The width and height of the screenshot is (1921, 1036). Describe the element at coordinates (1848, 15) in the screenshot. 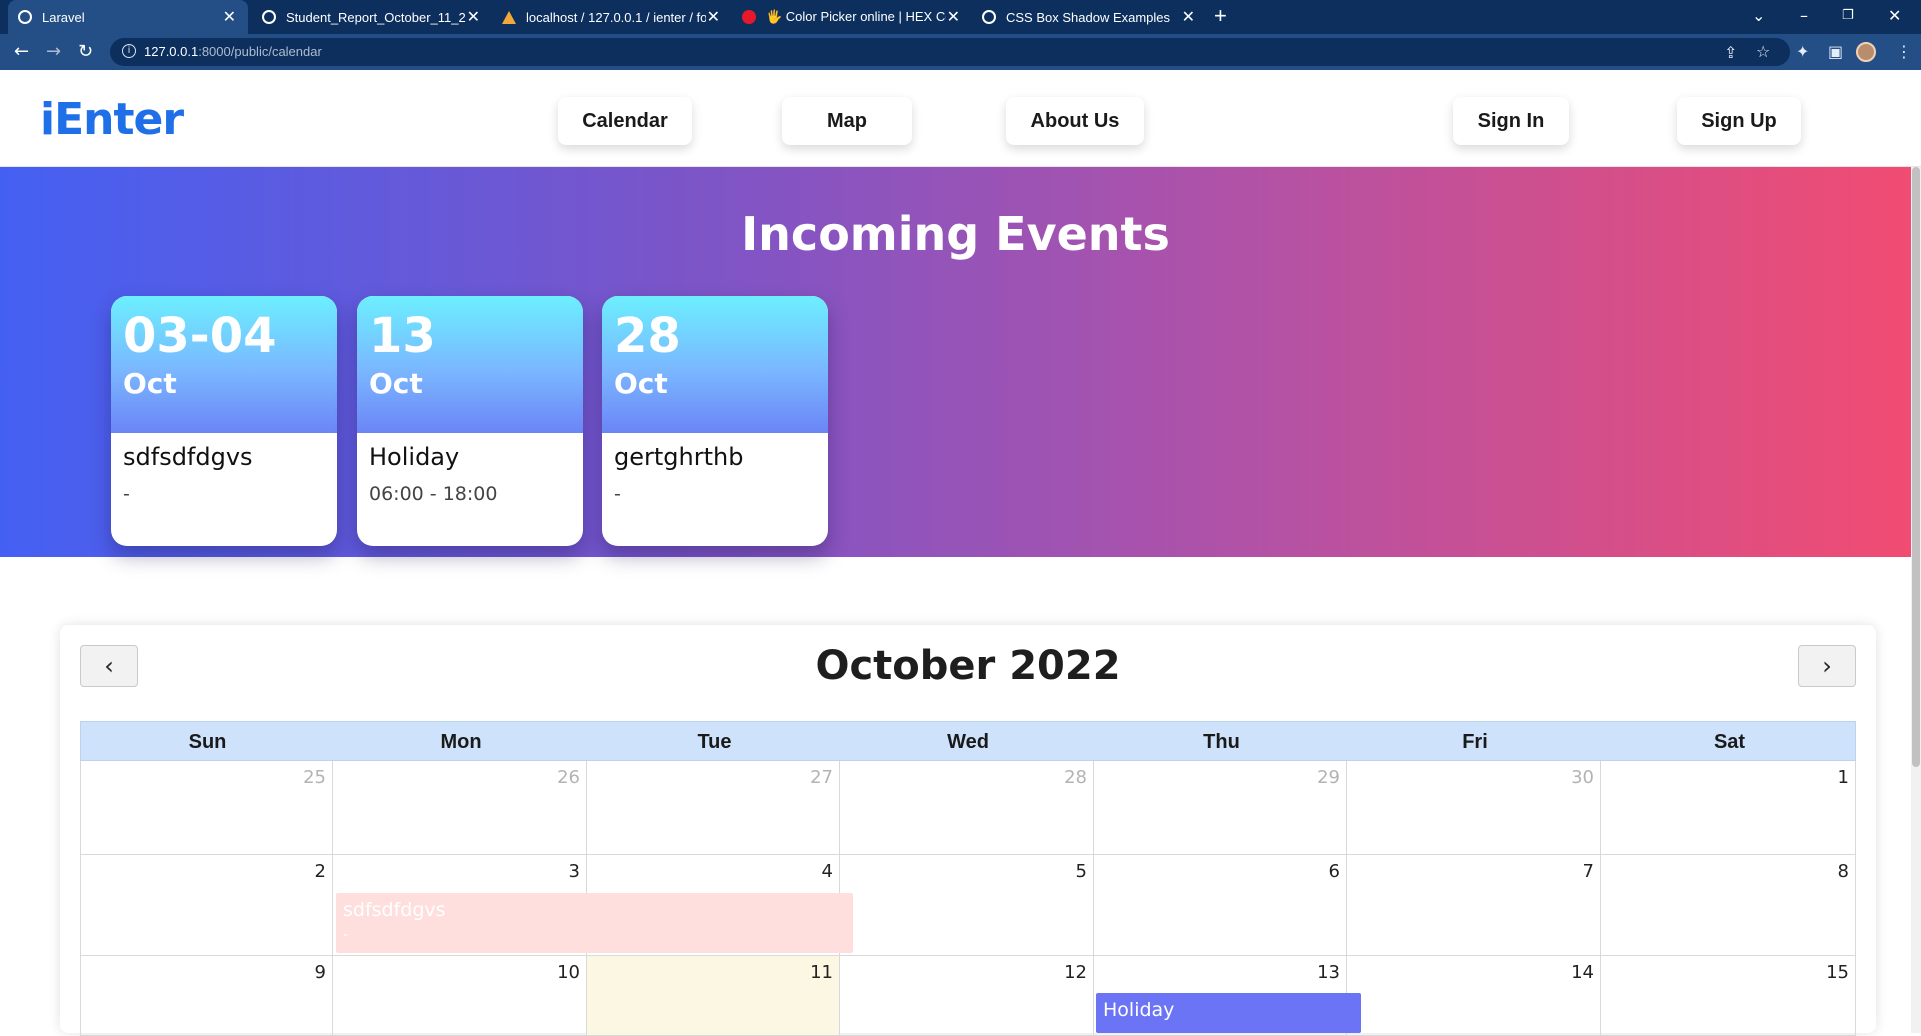

I see `restore-icon: ❐` at that location.